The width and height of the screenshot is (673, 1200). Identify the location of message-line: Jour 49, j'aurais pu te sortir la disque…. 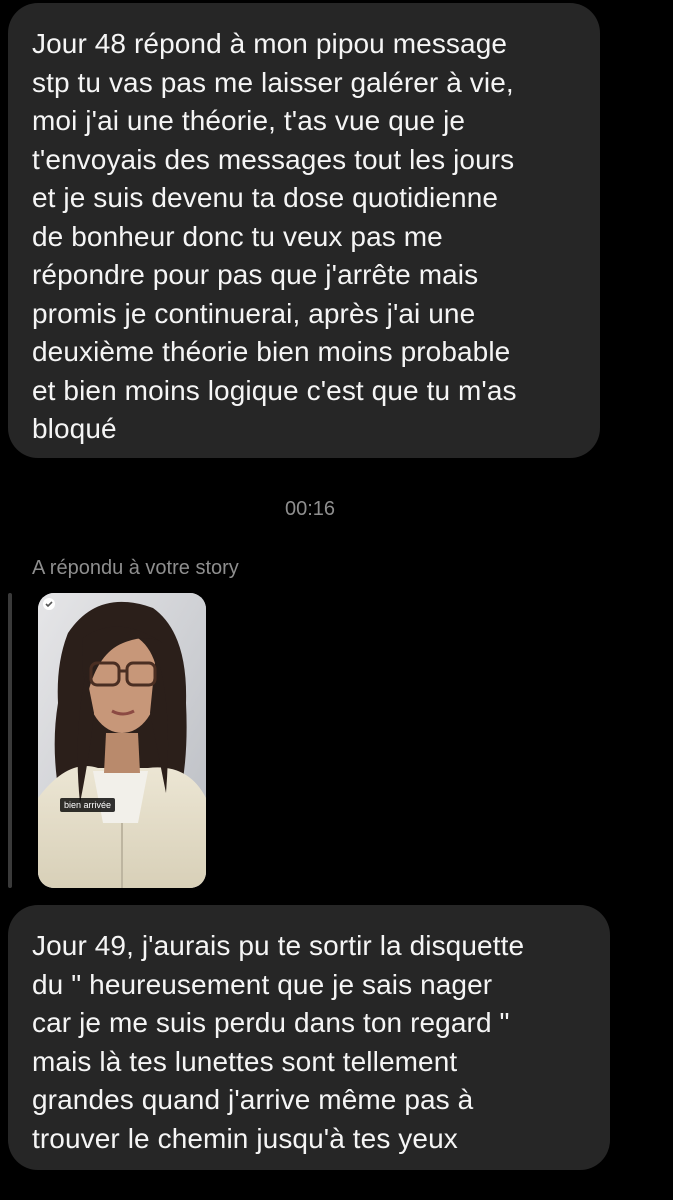
(278, 945).